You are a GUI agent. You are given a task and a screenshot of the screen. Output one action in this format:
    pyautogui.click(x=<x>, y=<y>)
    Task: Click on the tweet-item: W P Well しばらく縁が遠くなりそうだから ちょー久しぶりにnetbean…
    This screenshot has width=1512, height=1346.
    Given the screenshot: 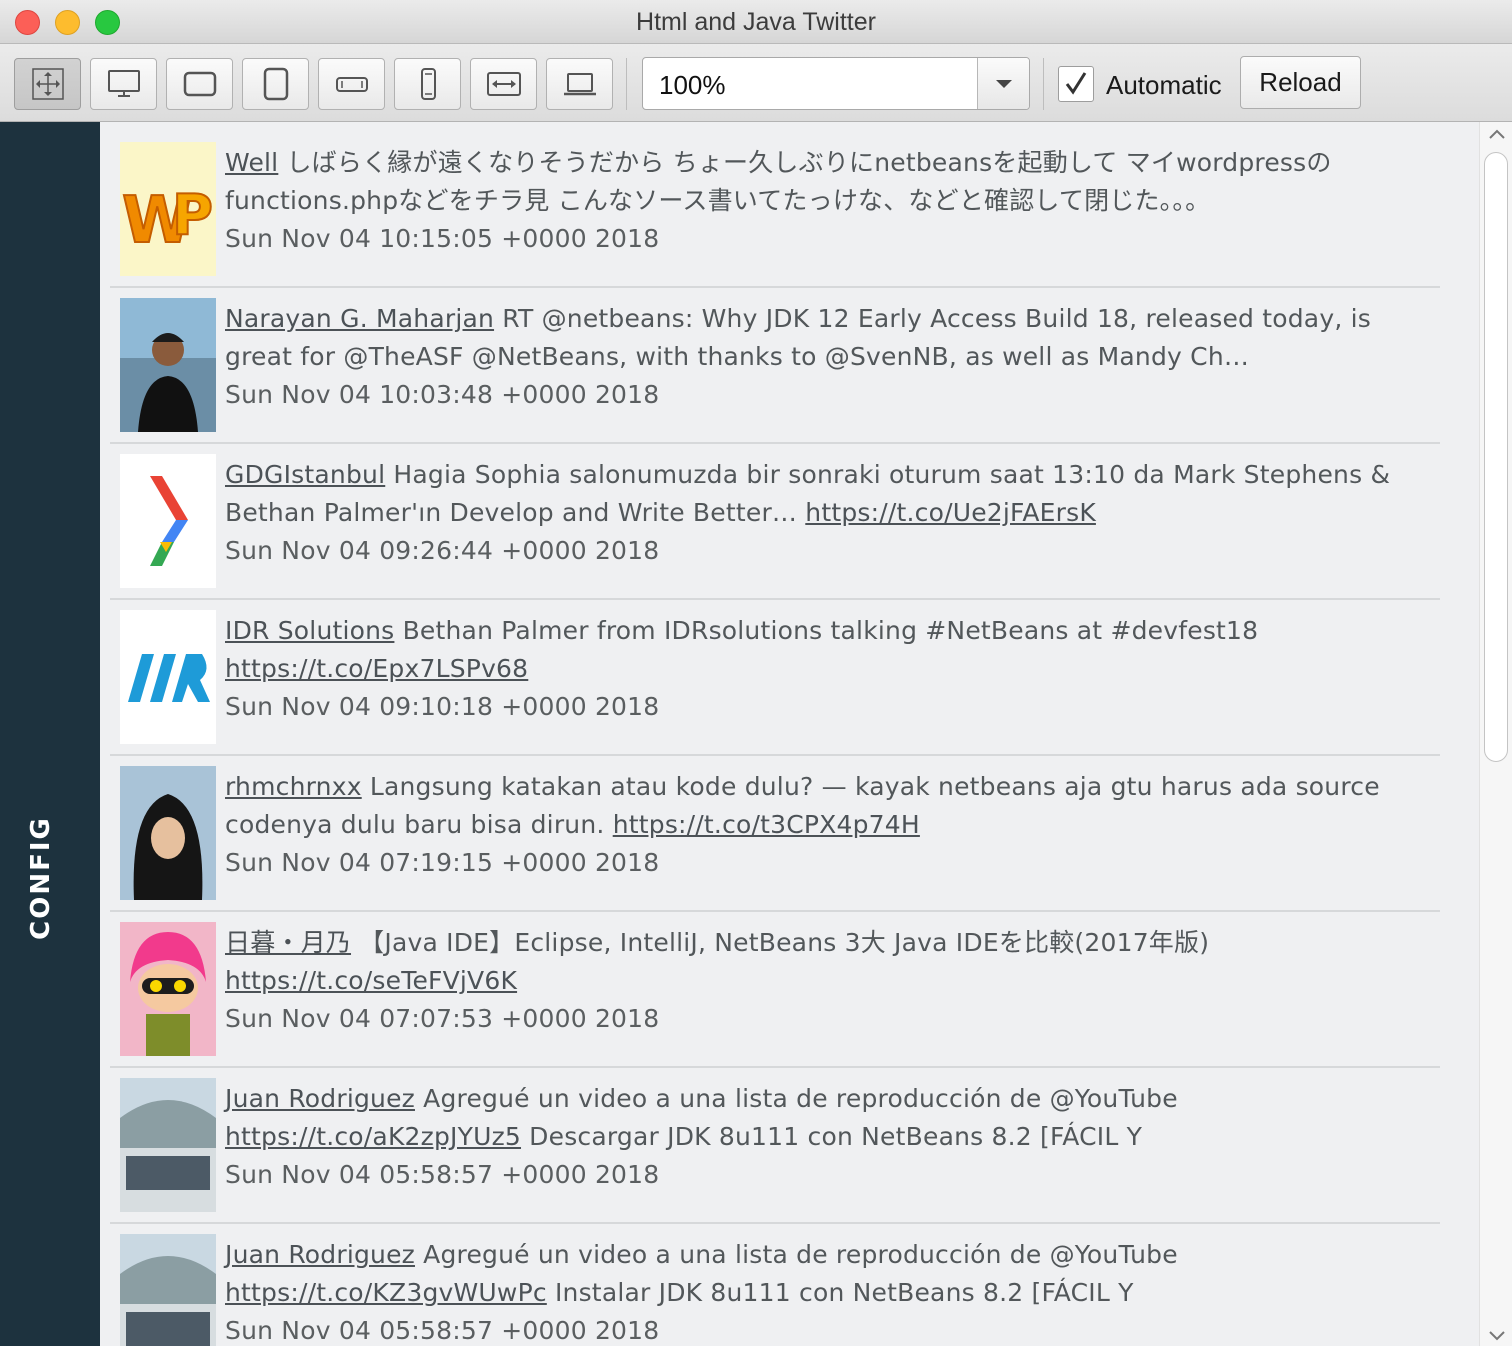 What is the action you would take?
    pyautogui.click(x=775, y=210)
    